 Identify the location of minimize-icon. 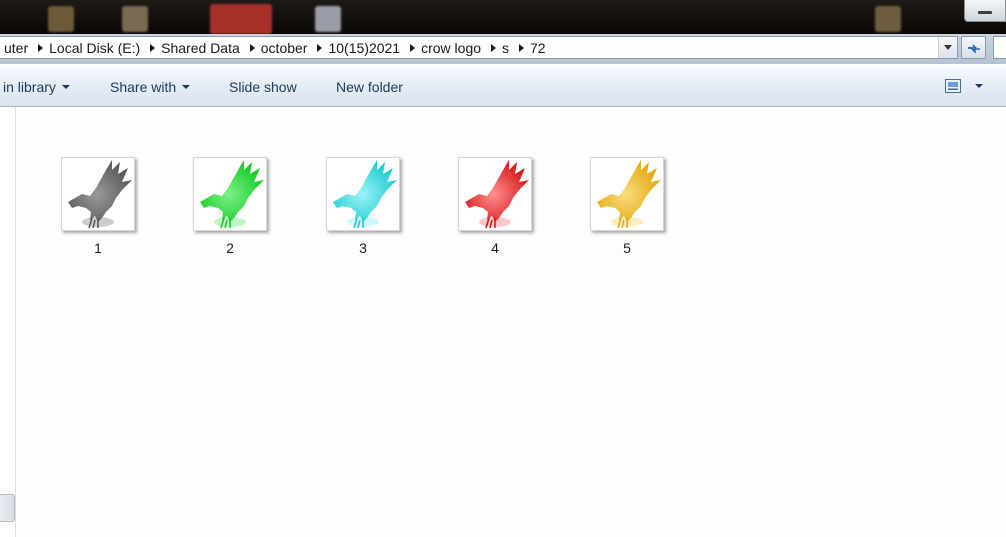
(985, 12).